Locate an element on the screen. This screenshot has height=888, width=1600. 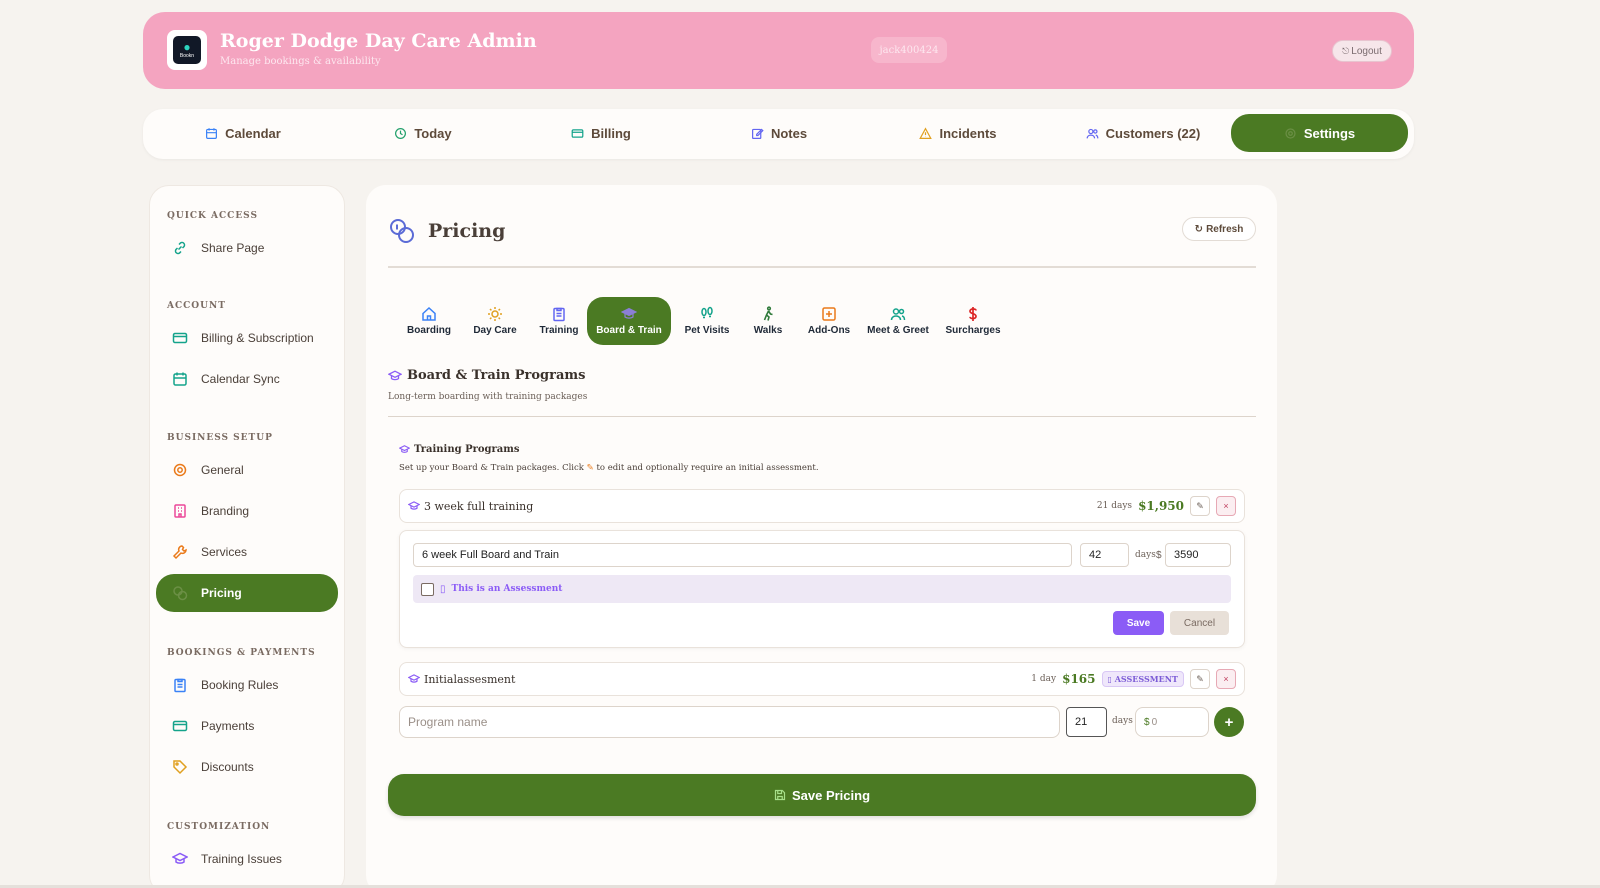
link-icon is located at coordinates (180, 248).